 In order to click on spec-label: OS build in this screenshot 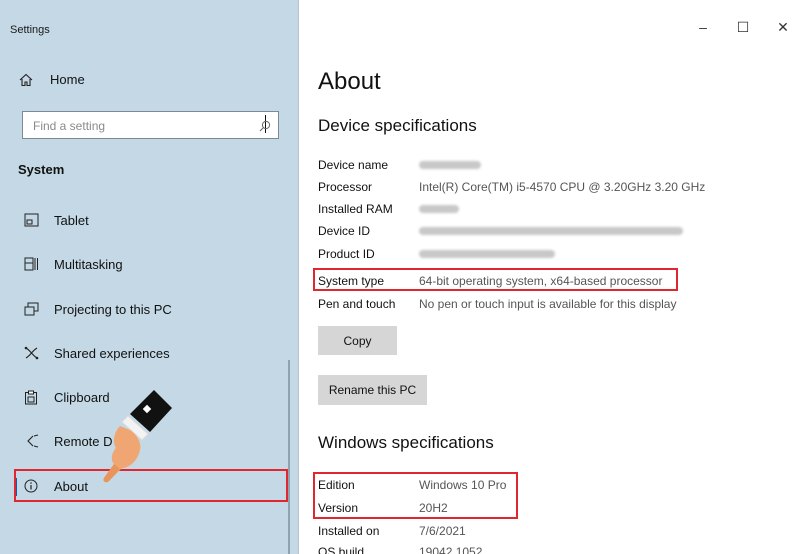, I will do `click(341, 549)`.